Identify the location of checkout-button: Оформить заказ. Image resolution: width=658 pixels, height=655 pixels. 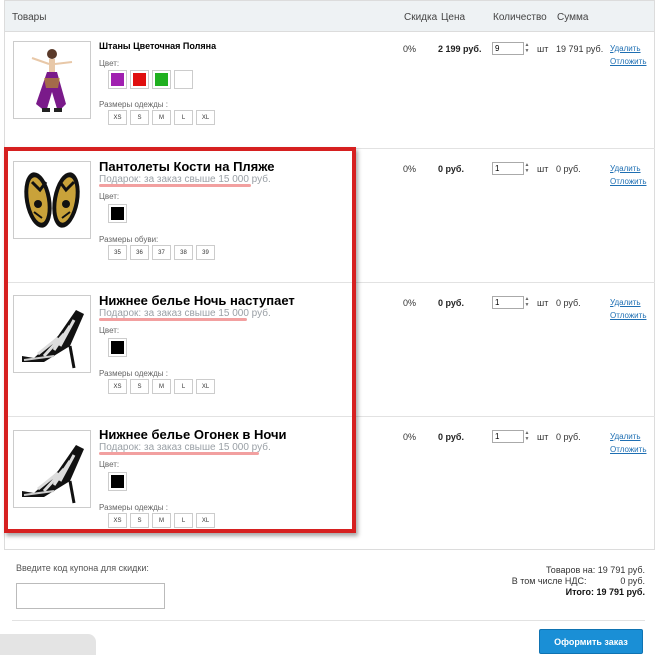
(591, 641).